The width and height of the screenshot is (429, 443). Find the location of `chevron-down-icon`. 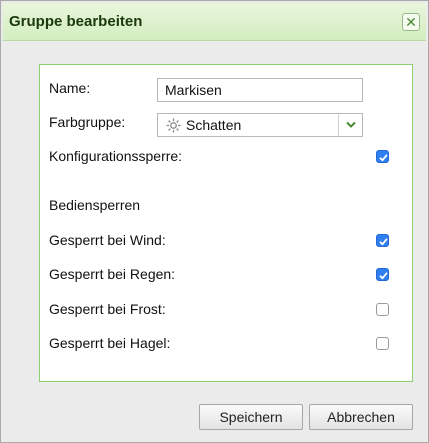

chevron-down-icon is located at coordinates (351, 124).